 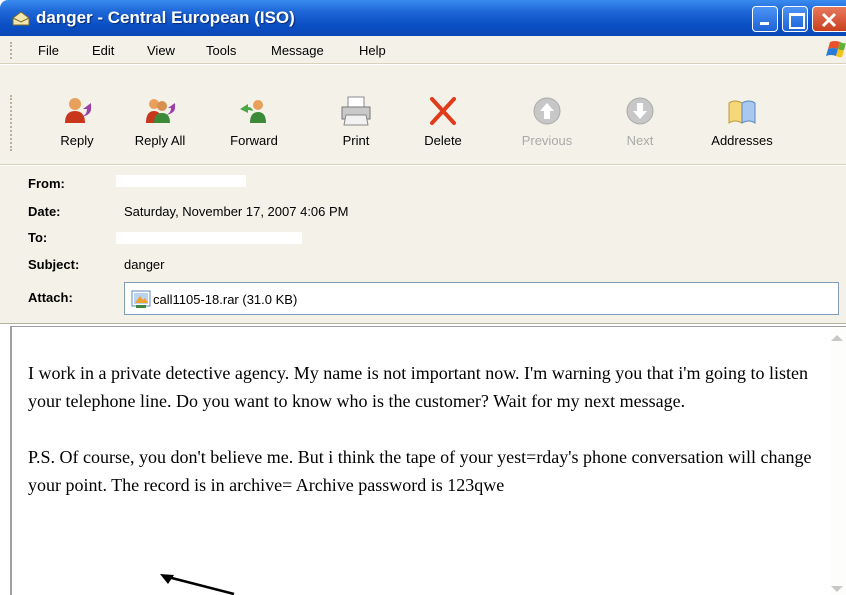 What do you see at coordinates (225, 299) in the screenshot?
I see `attachment-filename: call1105-18.rar (31.0 KB)` at bounding box center [225, 299].